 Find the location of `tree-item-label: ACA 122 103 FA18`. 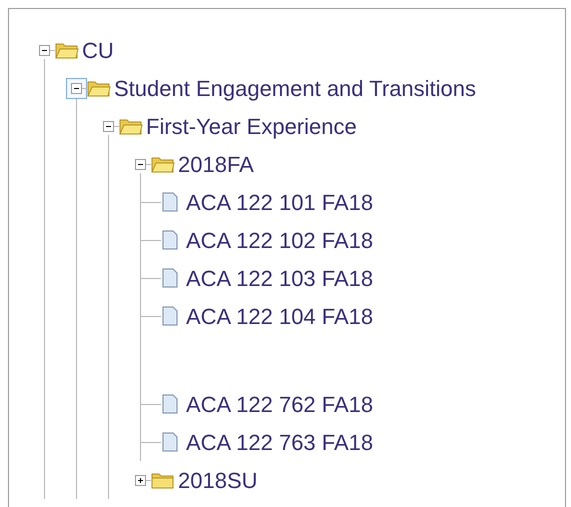

tree-item-label: ACA 122 103 FA18 is located at coordinates (280, 278).